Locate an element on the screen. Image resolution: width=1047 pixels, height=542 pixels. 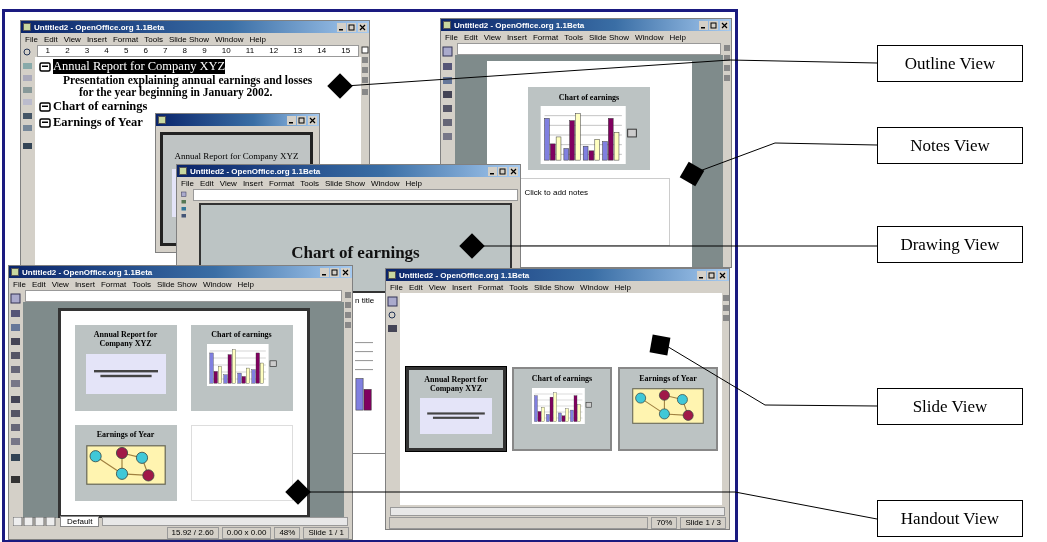
text-block-drawing is located at coordinates (456, 416).